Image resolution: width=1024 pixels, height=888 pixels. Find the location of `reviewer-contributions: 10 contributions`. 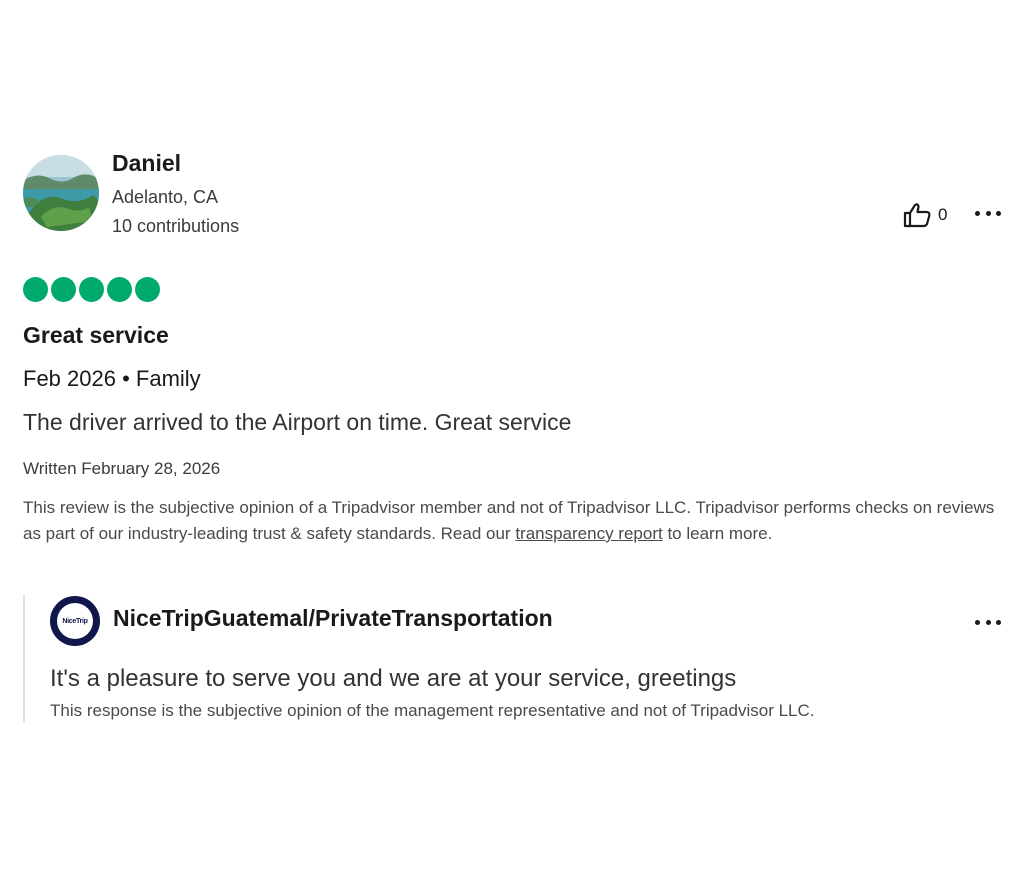

reviewer-contributions: 10 contributions is located at coordinates (176, 226).